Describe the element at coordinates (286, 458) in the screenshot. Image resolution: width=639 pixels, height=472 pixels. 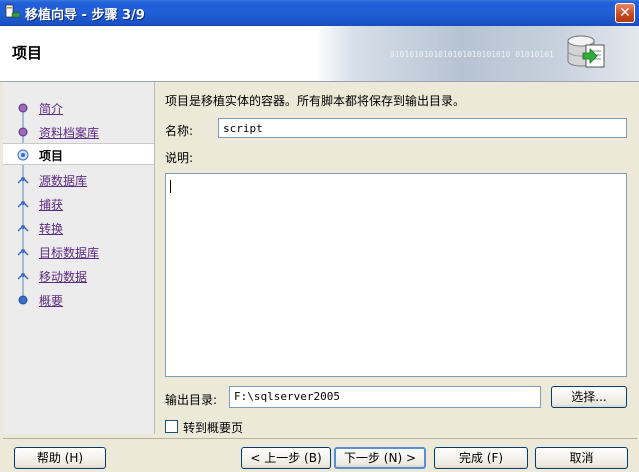
I see `previous-button: < 上一步 (B)` at that location.